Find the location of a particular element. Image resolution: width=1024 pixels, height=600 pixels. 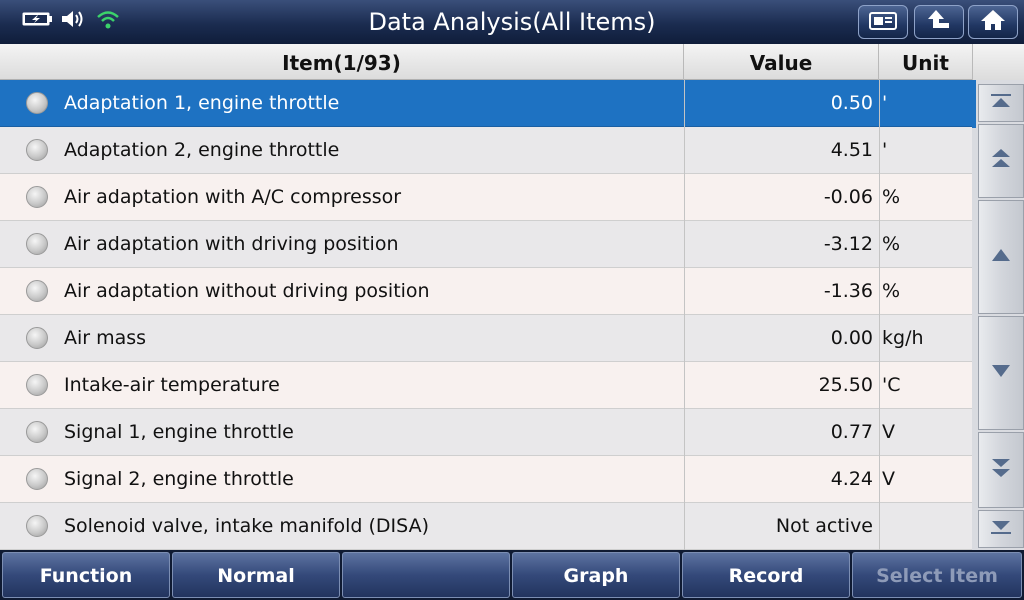

item-name: Air adaptation with driving position is located at coordinates (231, 244).